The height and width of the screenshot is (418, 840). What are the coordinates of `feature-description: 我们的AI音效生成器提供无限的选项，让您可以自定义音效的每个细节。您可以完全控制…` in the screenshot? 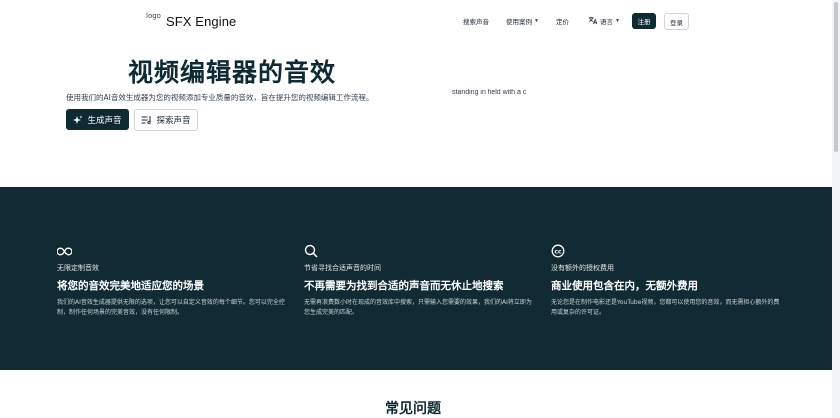 It's located at (171, 307).